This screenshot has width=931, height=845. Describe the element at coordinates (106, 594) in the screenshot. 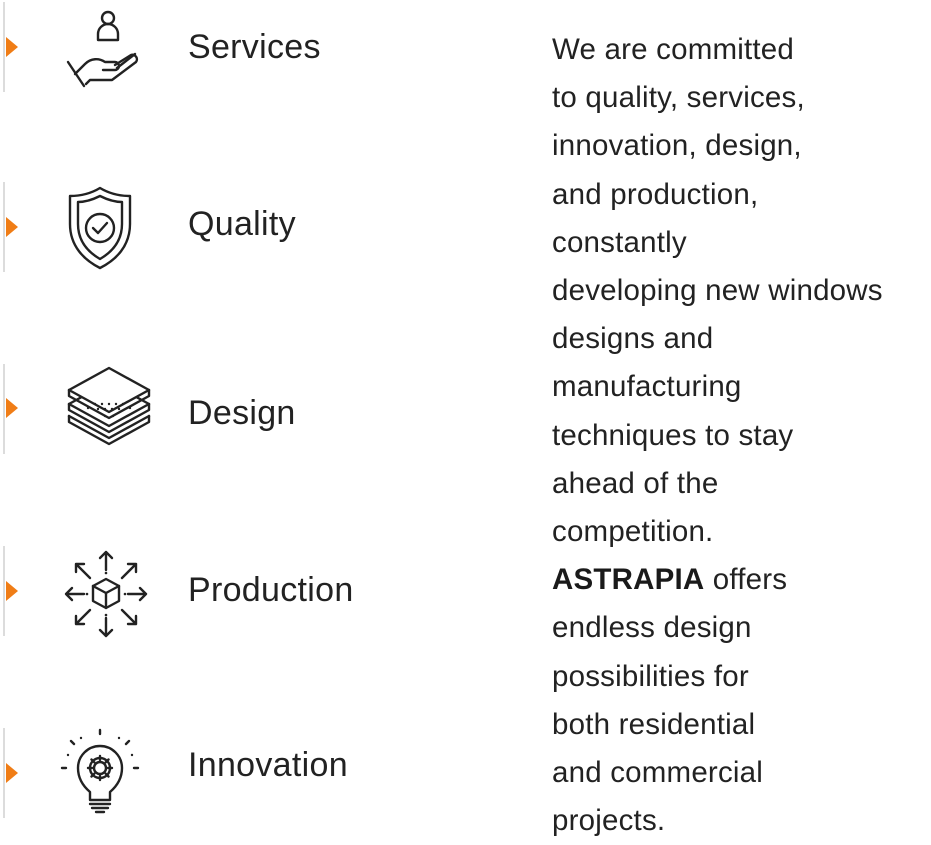

I see `cube-arrows-icon` at that location.